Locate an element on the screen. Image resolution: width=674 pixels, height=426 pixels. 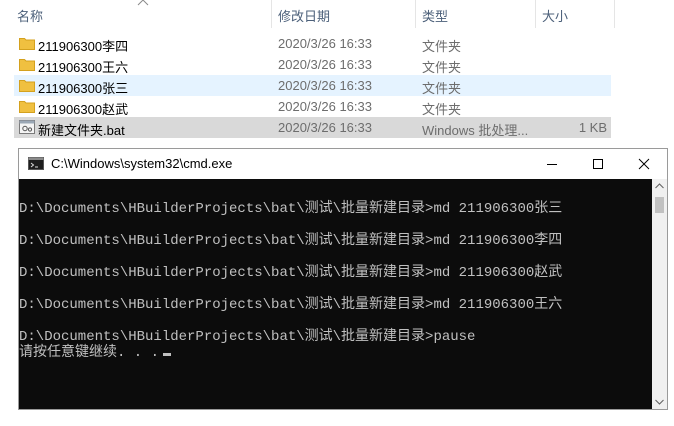
sort-ascending-icon is located at coordinates (143, 3).